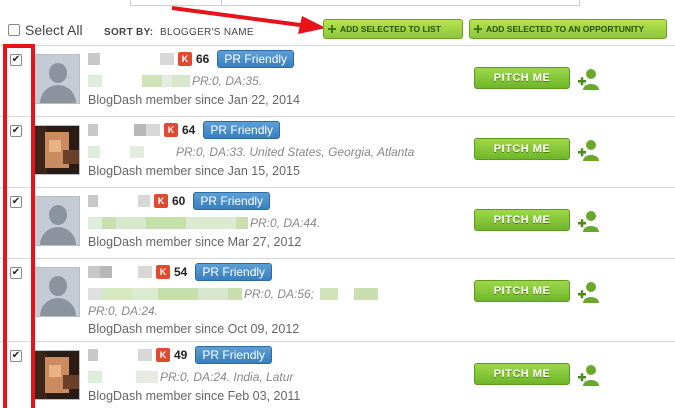  What do you see at coordinates (227, 81) in the screenshot?
I see `stats-text: PR:0, DA:35.` at bounding box center [227, 81].